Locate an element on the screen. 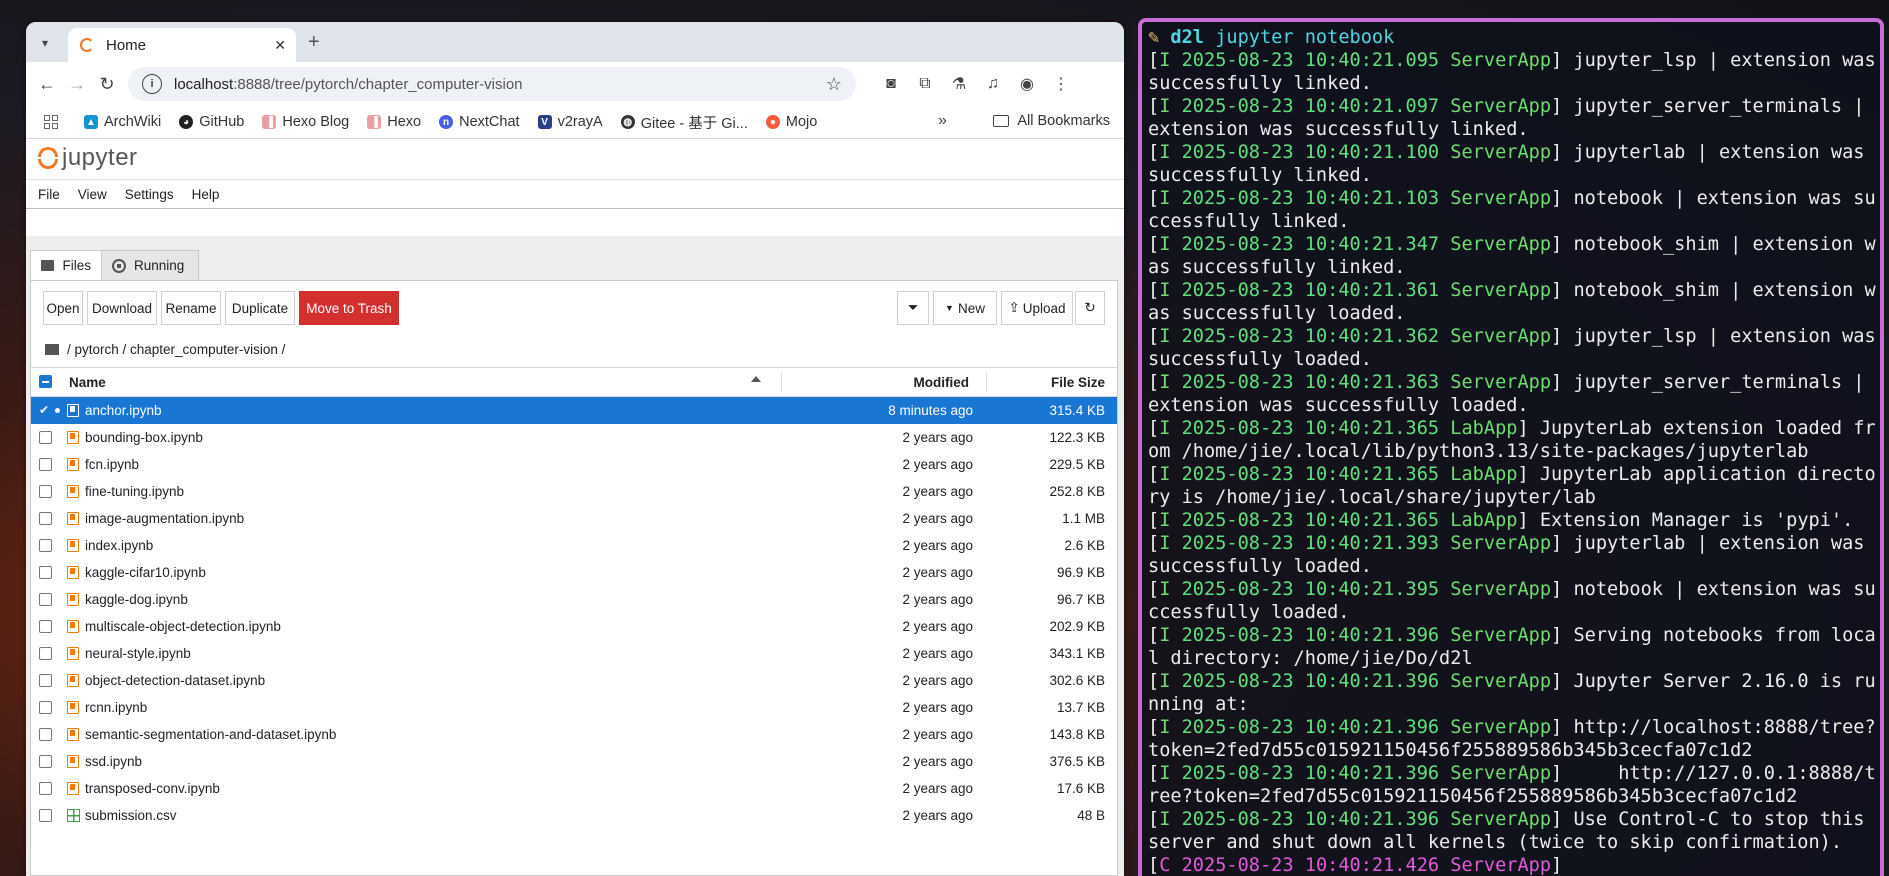  file-row: kaggle-cifar10.ipynb 2 years ago 96.9 KB is located at coordinates (574, 572).